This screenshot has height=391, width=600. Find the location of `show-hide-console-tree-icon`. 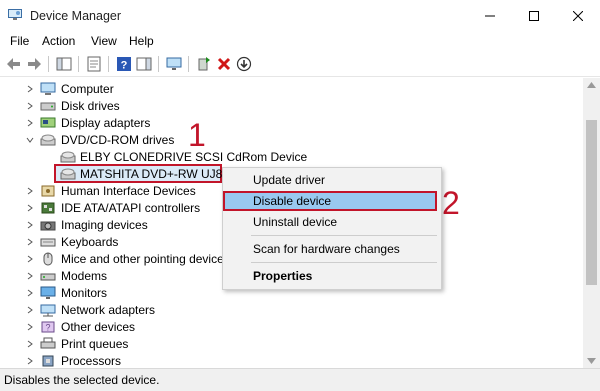

show-hide-console-tree-icon is located at coordinates (64, 64).